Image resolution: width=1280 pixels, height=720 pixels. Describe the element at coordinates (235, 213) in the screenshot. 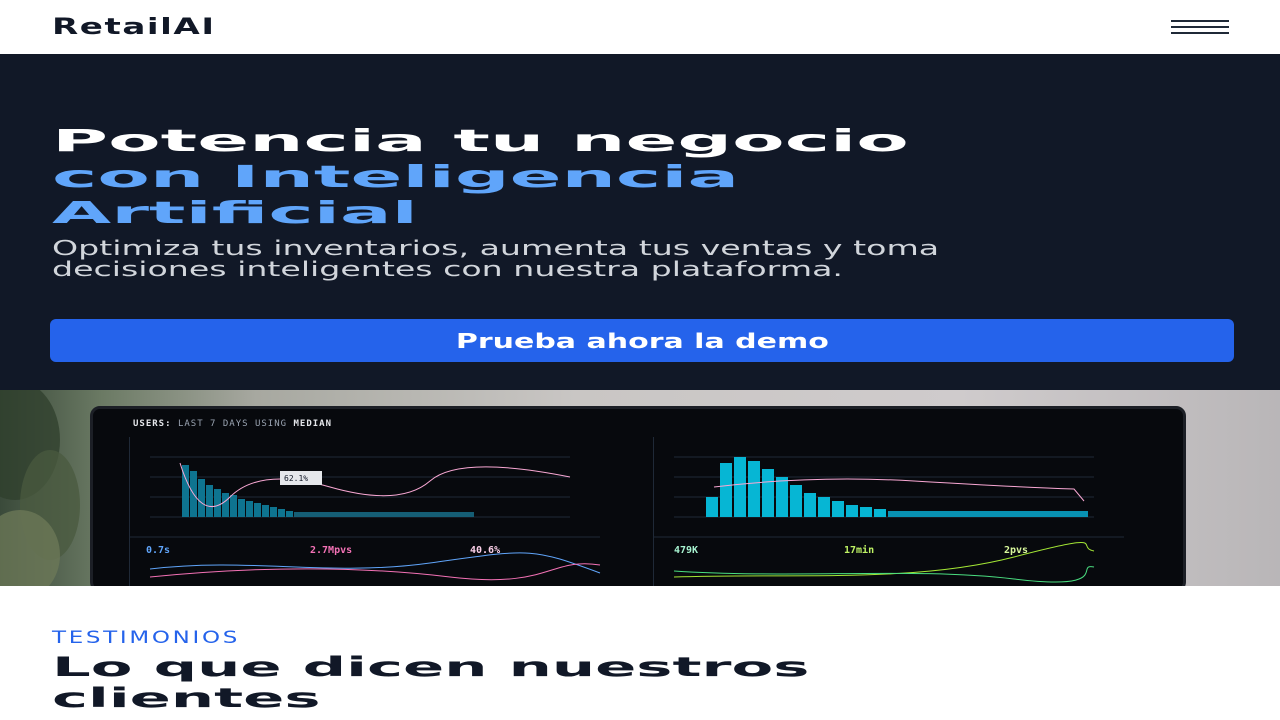

I see `hero-title-line3: Artificial` at that location.